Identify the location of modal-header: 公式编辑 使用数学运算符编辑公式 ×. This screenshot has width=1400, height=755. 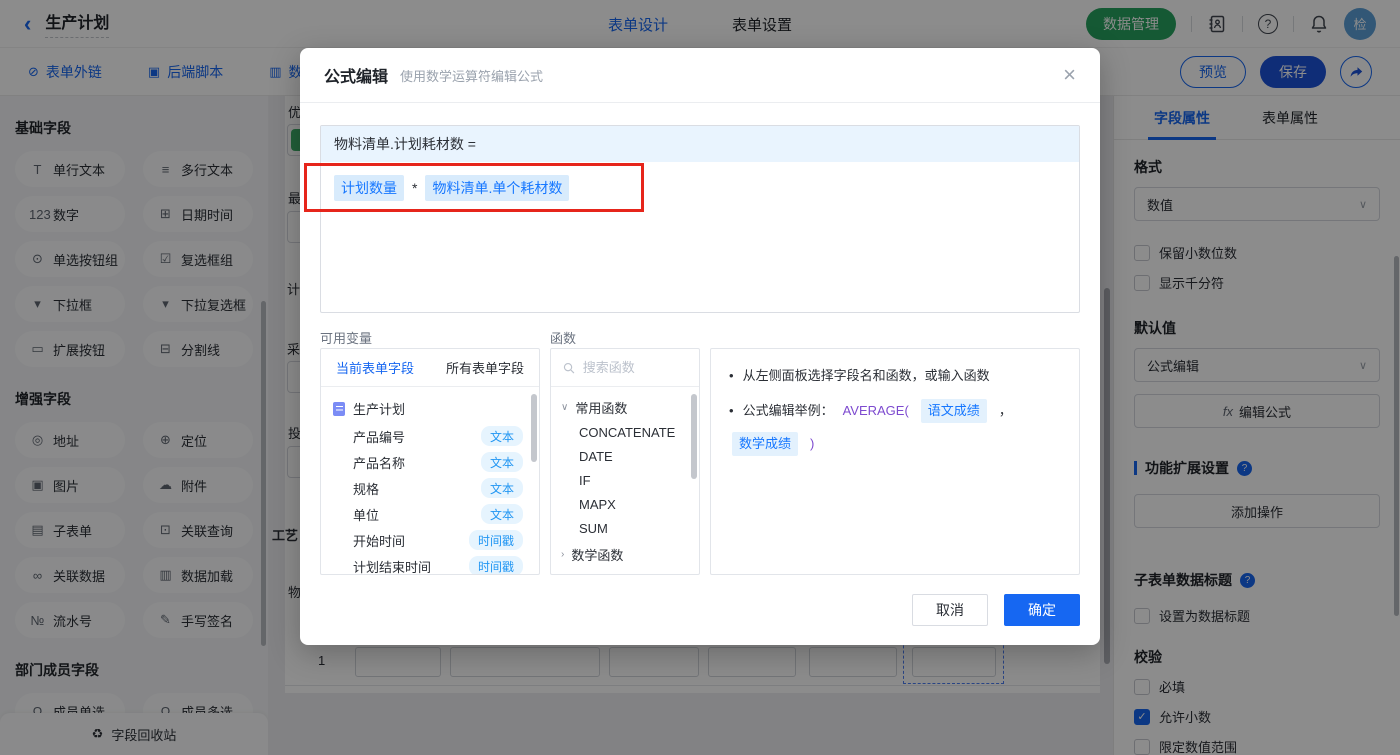
(700, 75).